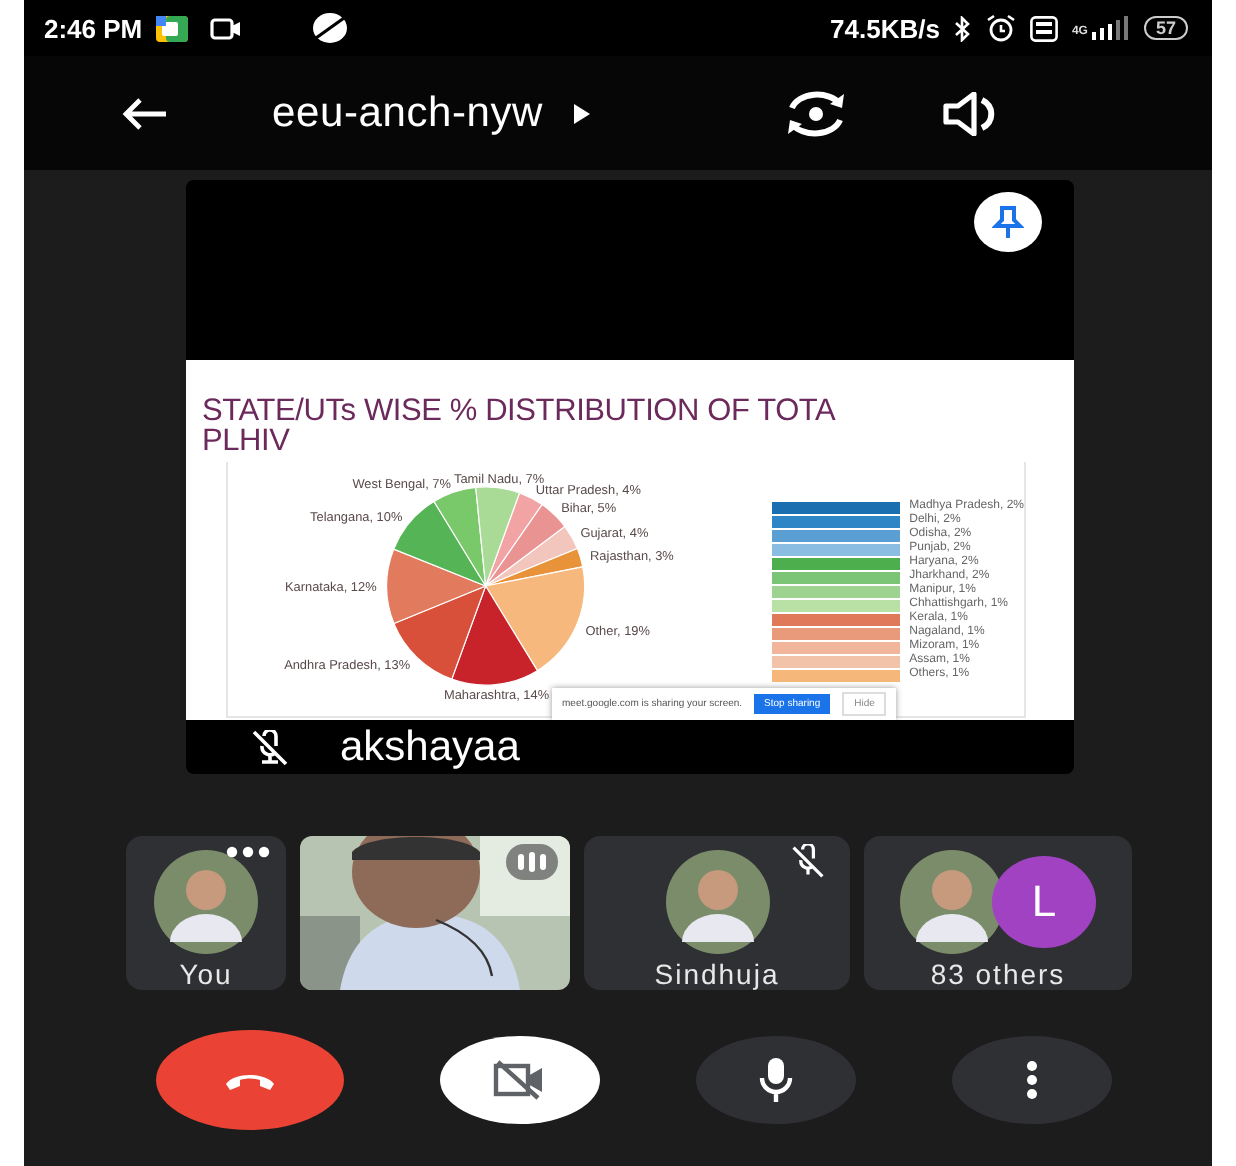  What do you see at coordinates (1109, 28) in the screenshot?
I see `signal-icon` at bounding box center [1109, 28].